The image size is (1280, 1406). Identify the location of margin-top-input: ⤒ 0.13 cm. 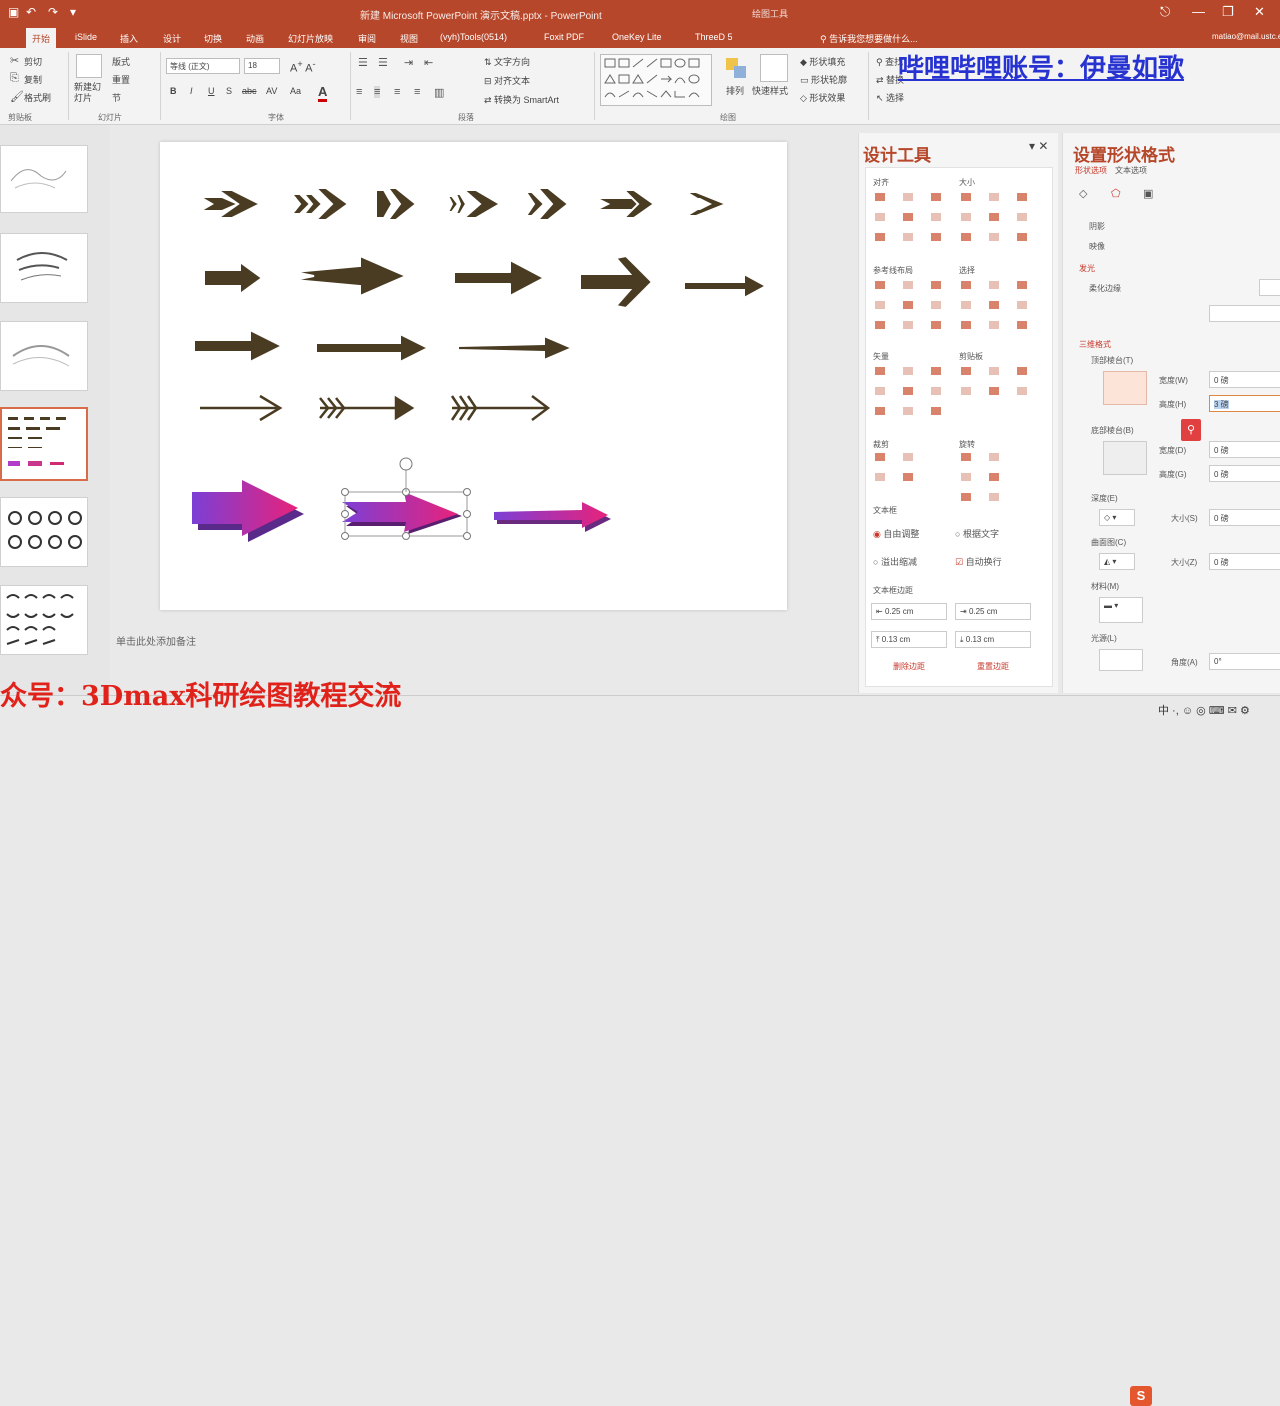
(909, 639).